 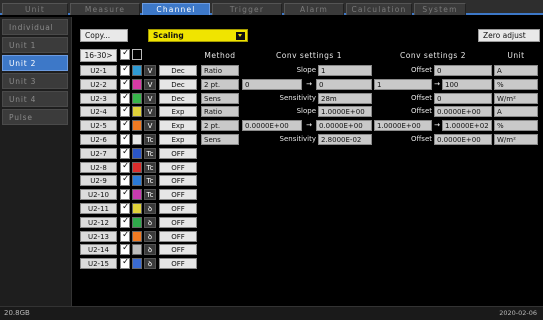 What do you see at coordinates (220, 98) in the screenshot?
I see `scaling-method: Sens` at bounding box center [220, 98].